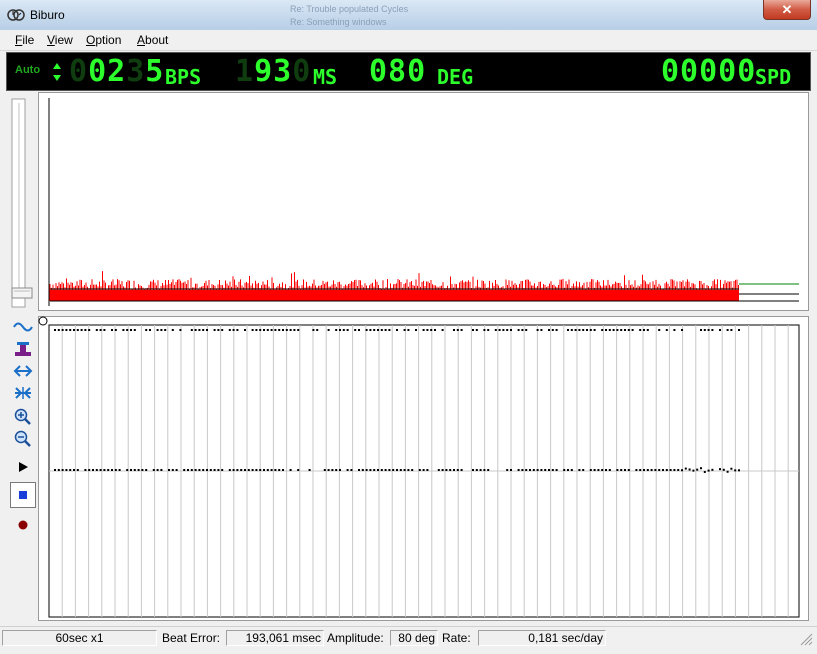 The width and height of the screenshot is (817, 654). I want to click on menu-file: File, so click(24, 40).